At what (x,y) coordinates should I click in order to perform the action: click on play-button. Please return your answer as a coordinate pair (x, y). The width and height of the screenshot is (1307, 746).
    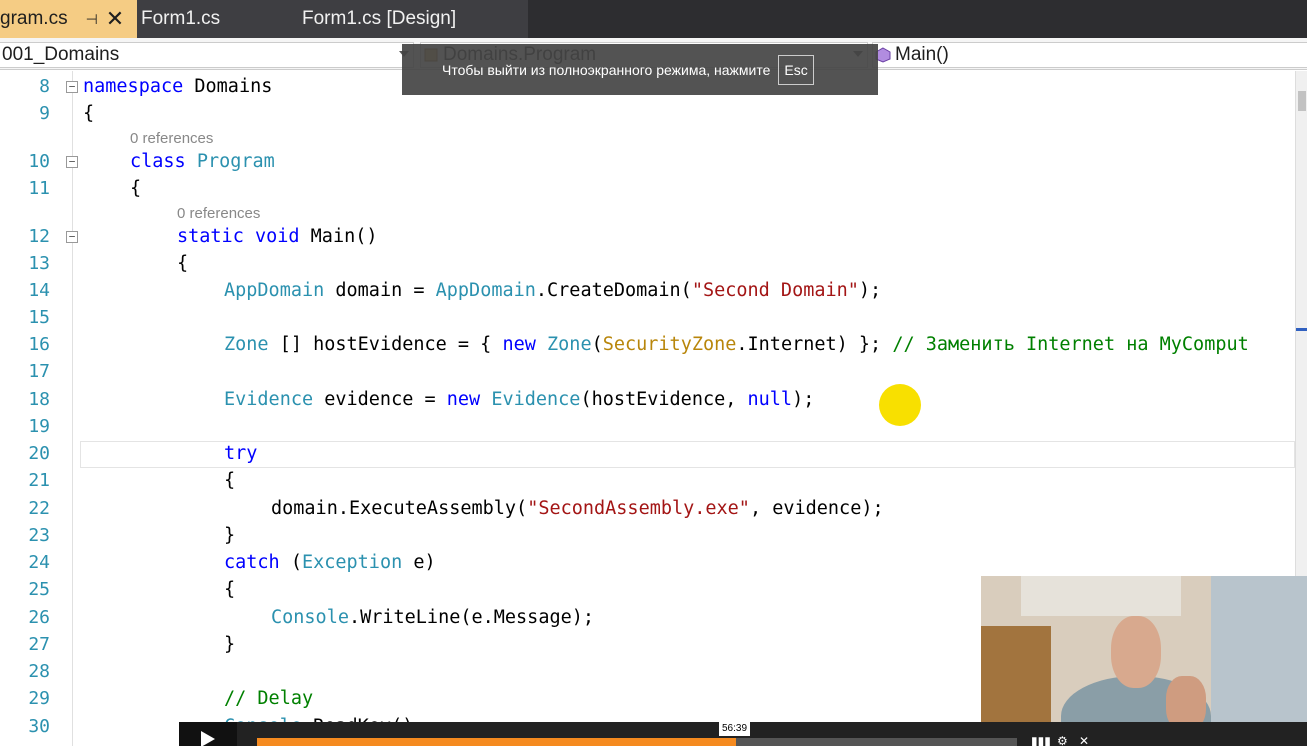
    Looking at the image, I should click on (208, 734).